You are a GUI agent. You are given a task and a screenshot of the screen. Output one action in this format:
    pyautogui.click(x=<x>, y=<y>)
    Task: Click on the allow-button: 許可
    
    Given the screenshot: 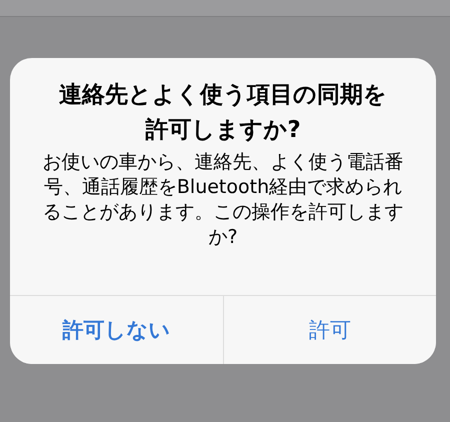 What is the action you would take?
    pyautogui.click(x=329, y=330)
    